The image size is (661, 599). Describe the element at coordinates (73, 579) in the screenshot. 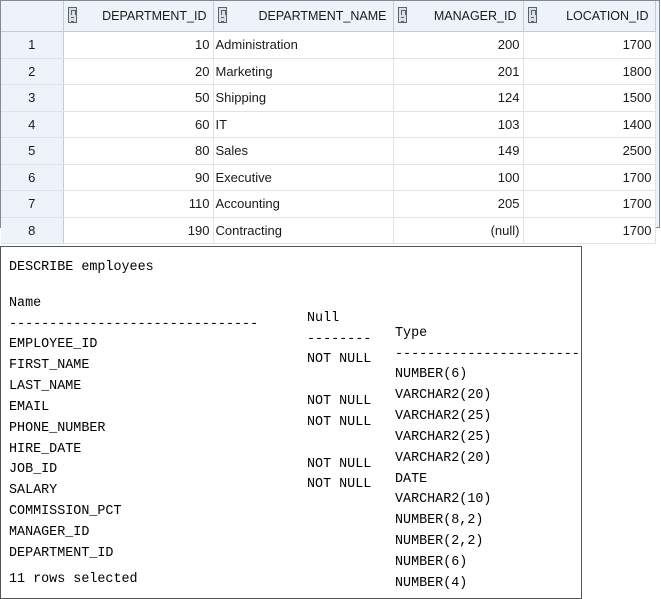

I see `rows-selected-footer: 11 rows selected` at that location.